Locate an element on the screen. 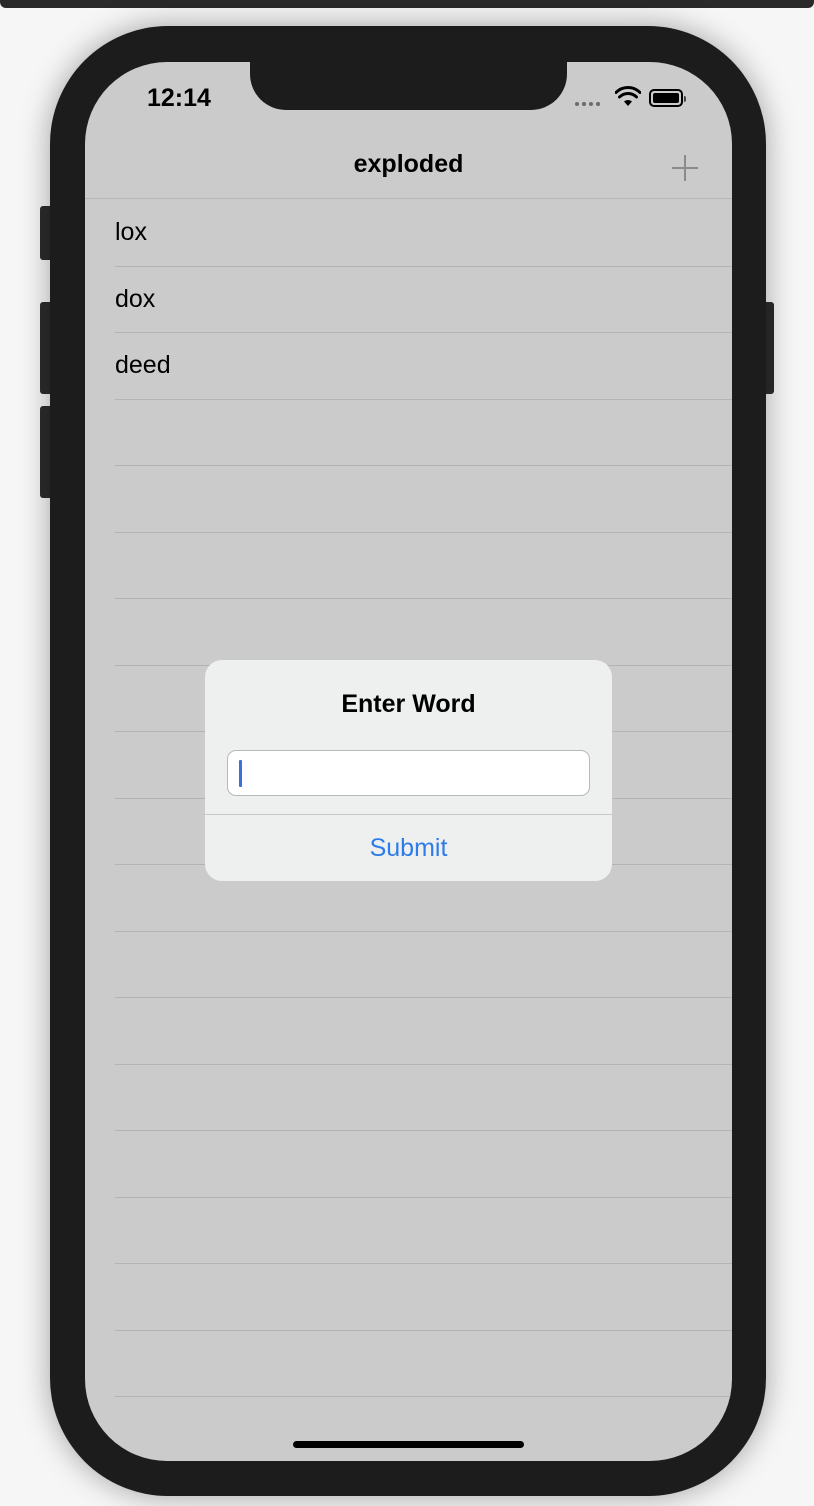 The width and height of the screenshot is (814, 1506). nav-title: exploded is located at coordinates (408, 164).